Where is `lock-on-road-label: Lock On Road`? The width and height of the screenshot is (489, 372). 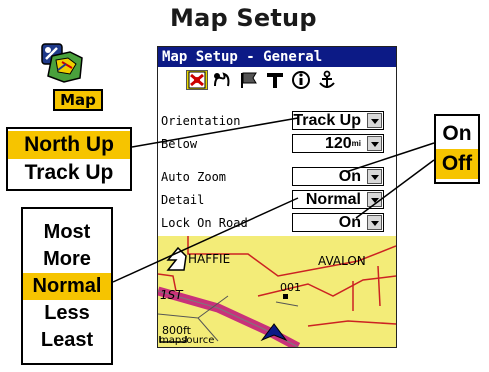
lock-on-road-label: Lock On Road is located at coordinates (204, 223).